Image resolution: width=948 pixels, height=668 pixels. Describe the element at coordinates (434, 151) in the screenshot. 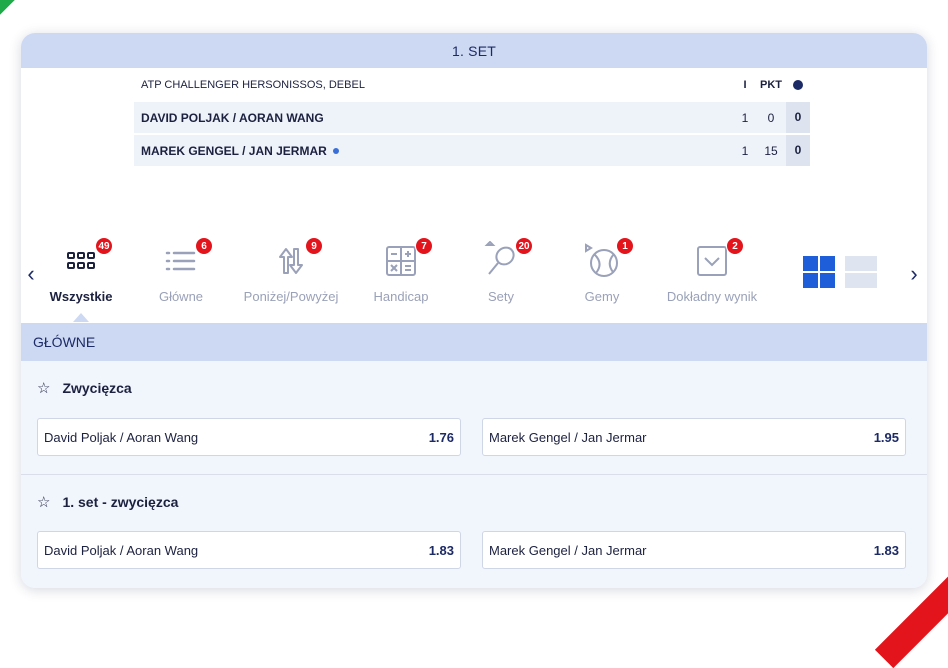

I see `team-name: MAREK GENGEL / JAN JERMAR` at that location.